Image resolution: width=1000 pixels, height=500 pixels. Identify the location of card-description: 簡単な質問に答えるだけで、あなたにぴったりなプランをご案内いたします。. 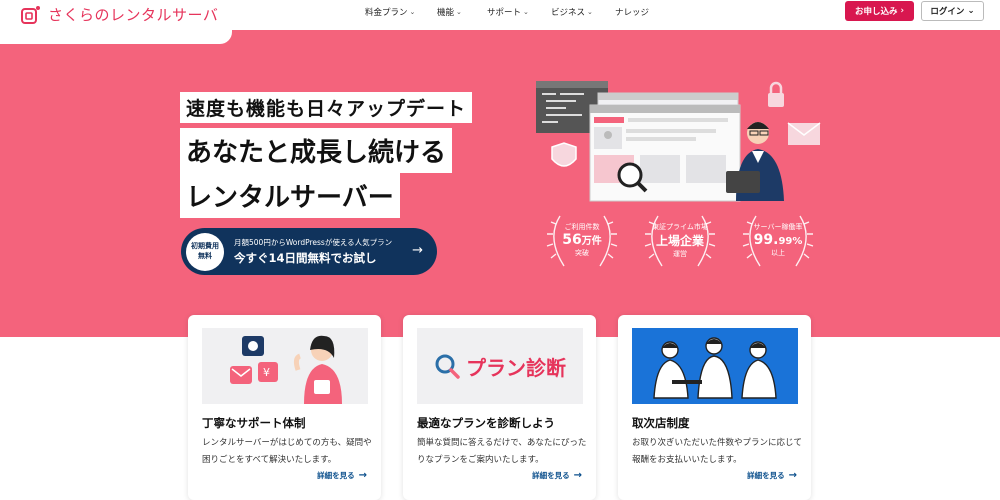
(502, 451).